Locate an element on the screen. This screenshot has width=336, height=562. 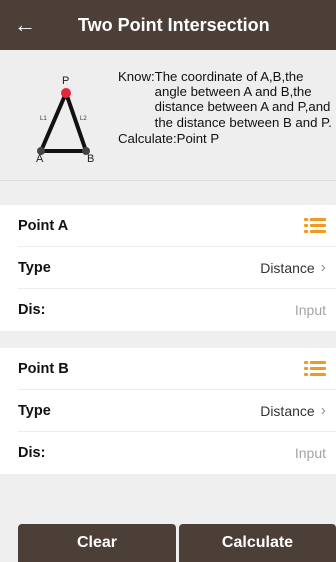
point-b-type-label: Type is located at coordinates (34, 411).